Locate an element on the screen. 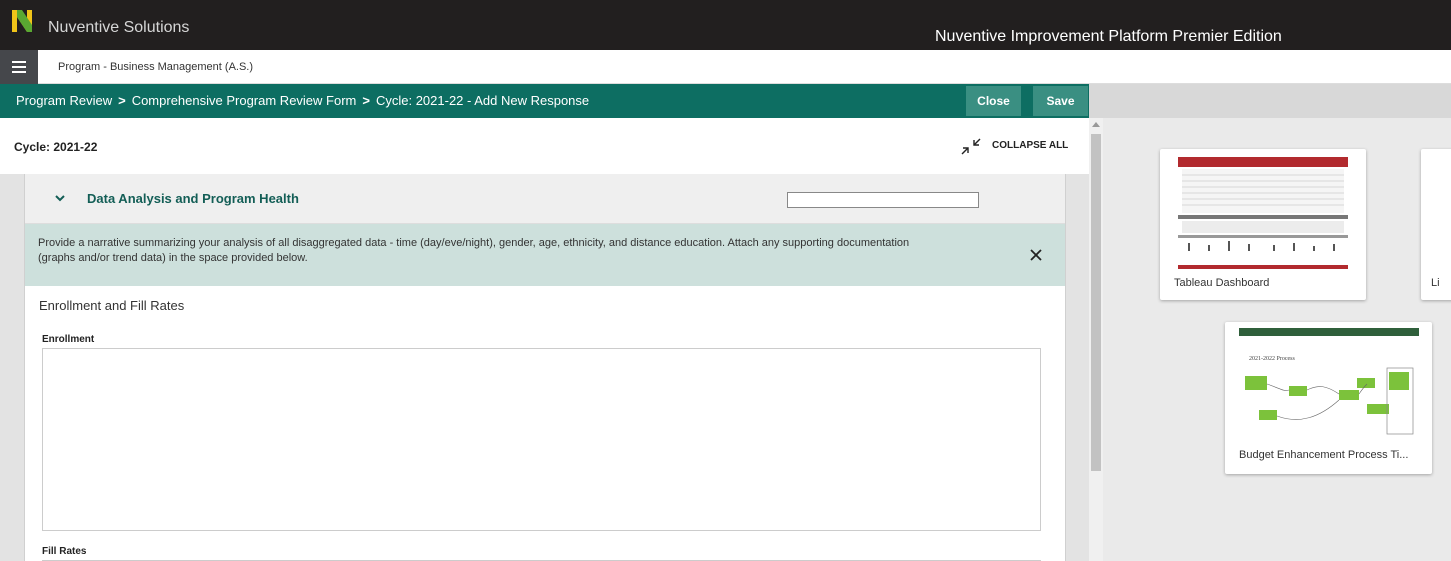 The image size is (1451, 561). scroll-thumb is located at coordinates (1096, 302).